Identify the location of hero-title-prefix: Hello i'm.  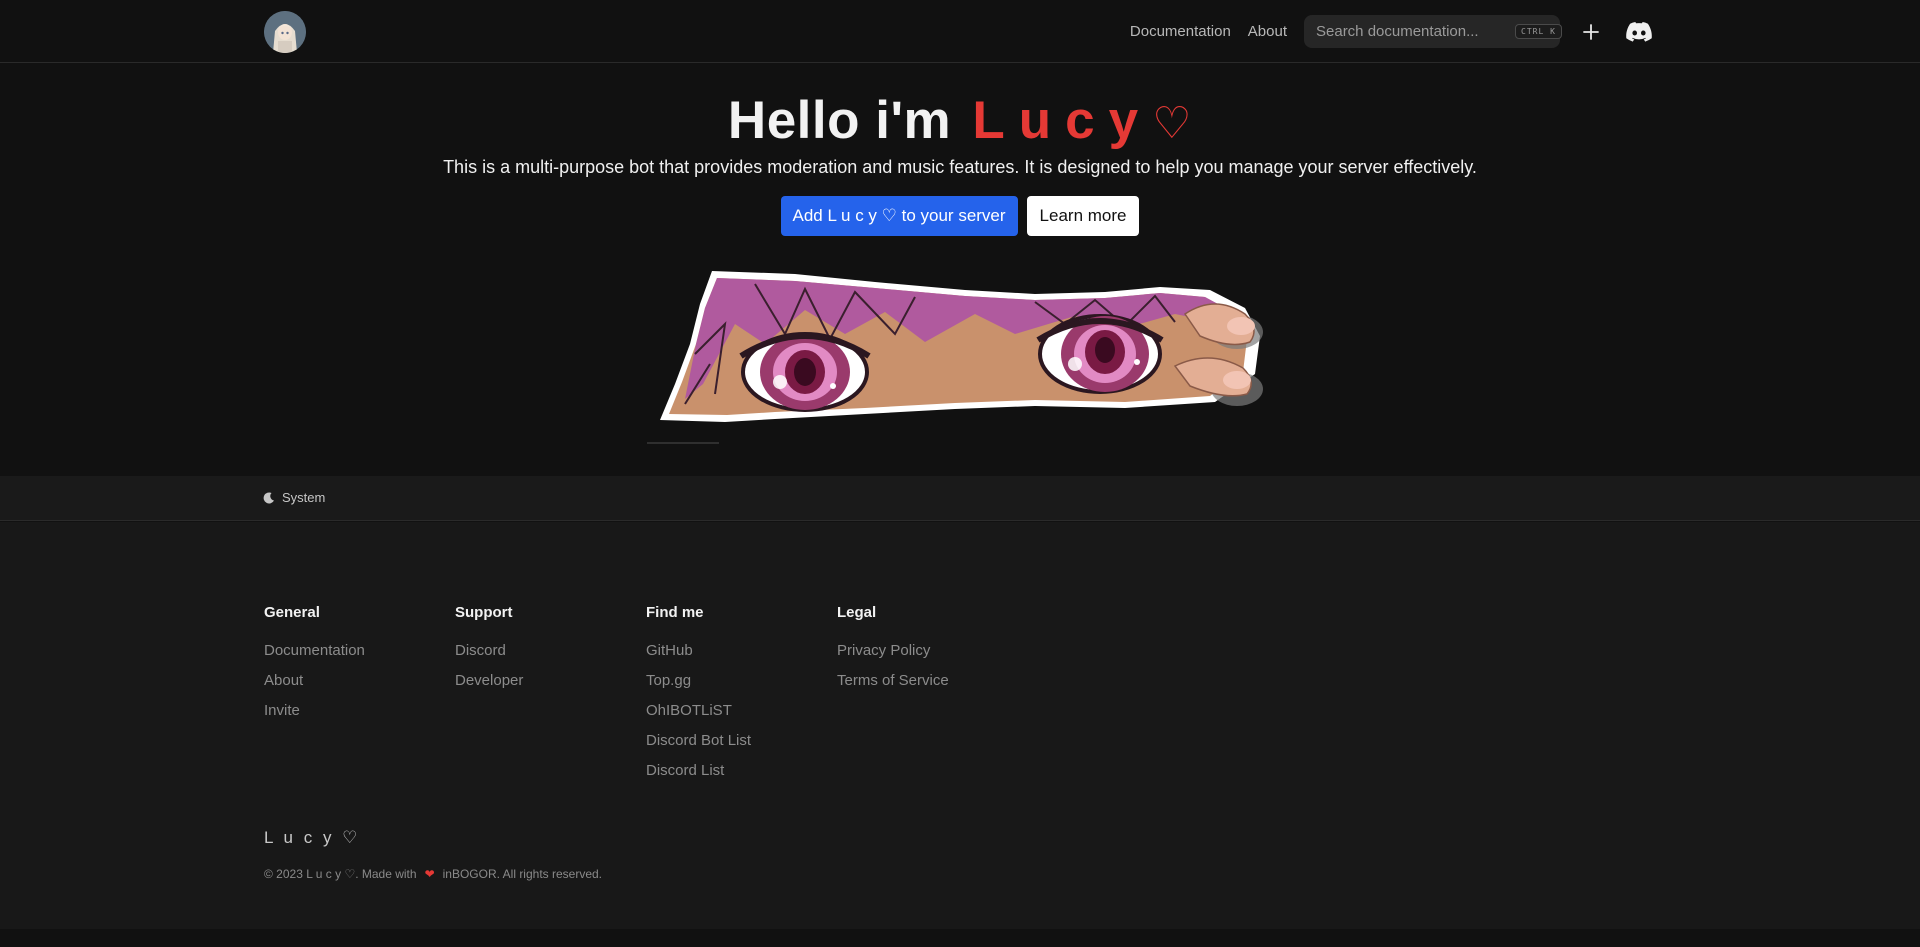
(839, 120).